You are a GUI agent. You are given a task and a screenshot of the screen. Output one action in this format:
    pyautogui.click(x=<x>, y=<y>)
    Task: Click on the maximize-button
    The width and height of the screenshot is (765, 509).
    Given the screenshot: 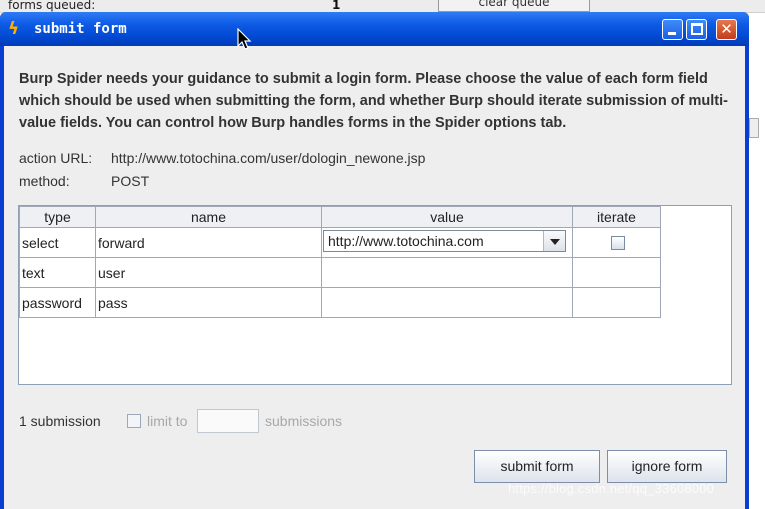 What is the action you would take?
    pyautogui.click(x=696, y=29)
    